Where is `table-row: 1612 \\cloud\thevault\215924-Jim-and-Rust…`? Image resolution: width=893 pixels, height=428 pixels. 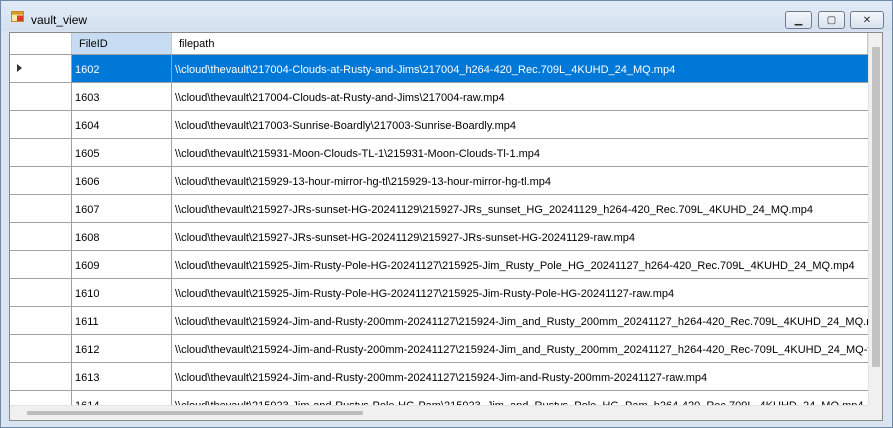
table-row: 1612 \\cloud\thevault\215924-Jim-and-Rust… is located at coordinates (439, 349).